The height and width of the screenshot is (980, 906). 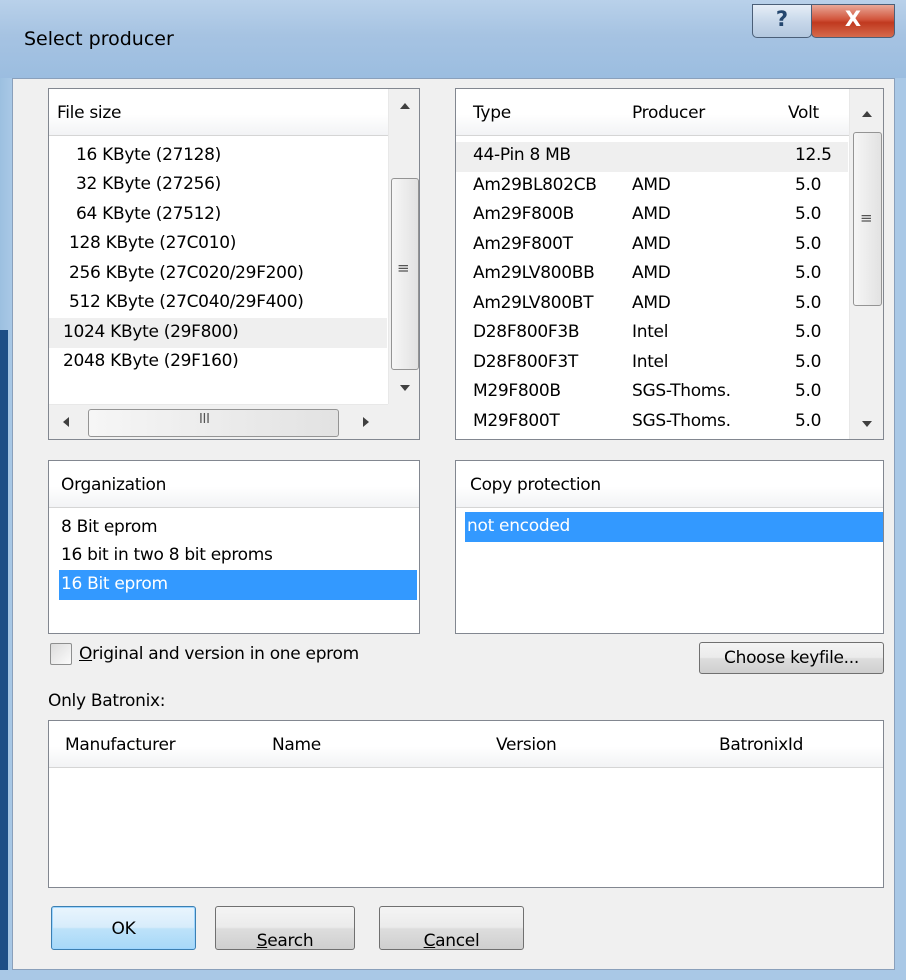 What do you see at coordinates (213, 423) in the screenshot?
I see `hscroll-thumb: III` at bounding box center [213, 423].